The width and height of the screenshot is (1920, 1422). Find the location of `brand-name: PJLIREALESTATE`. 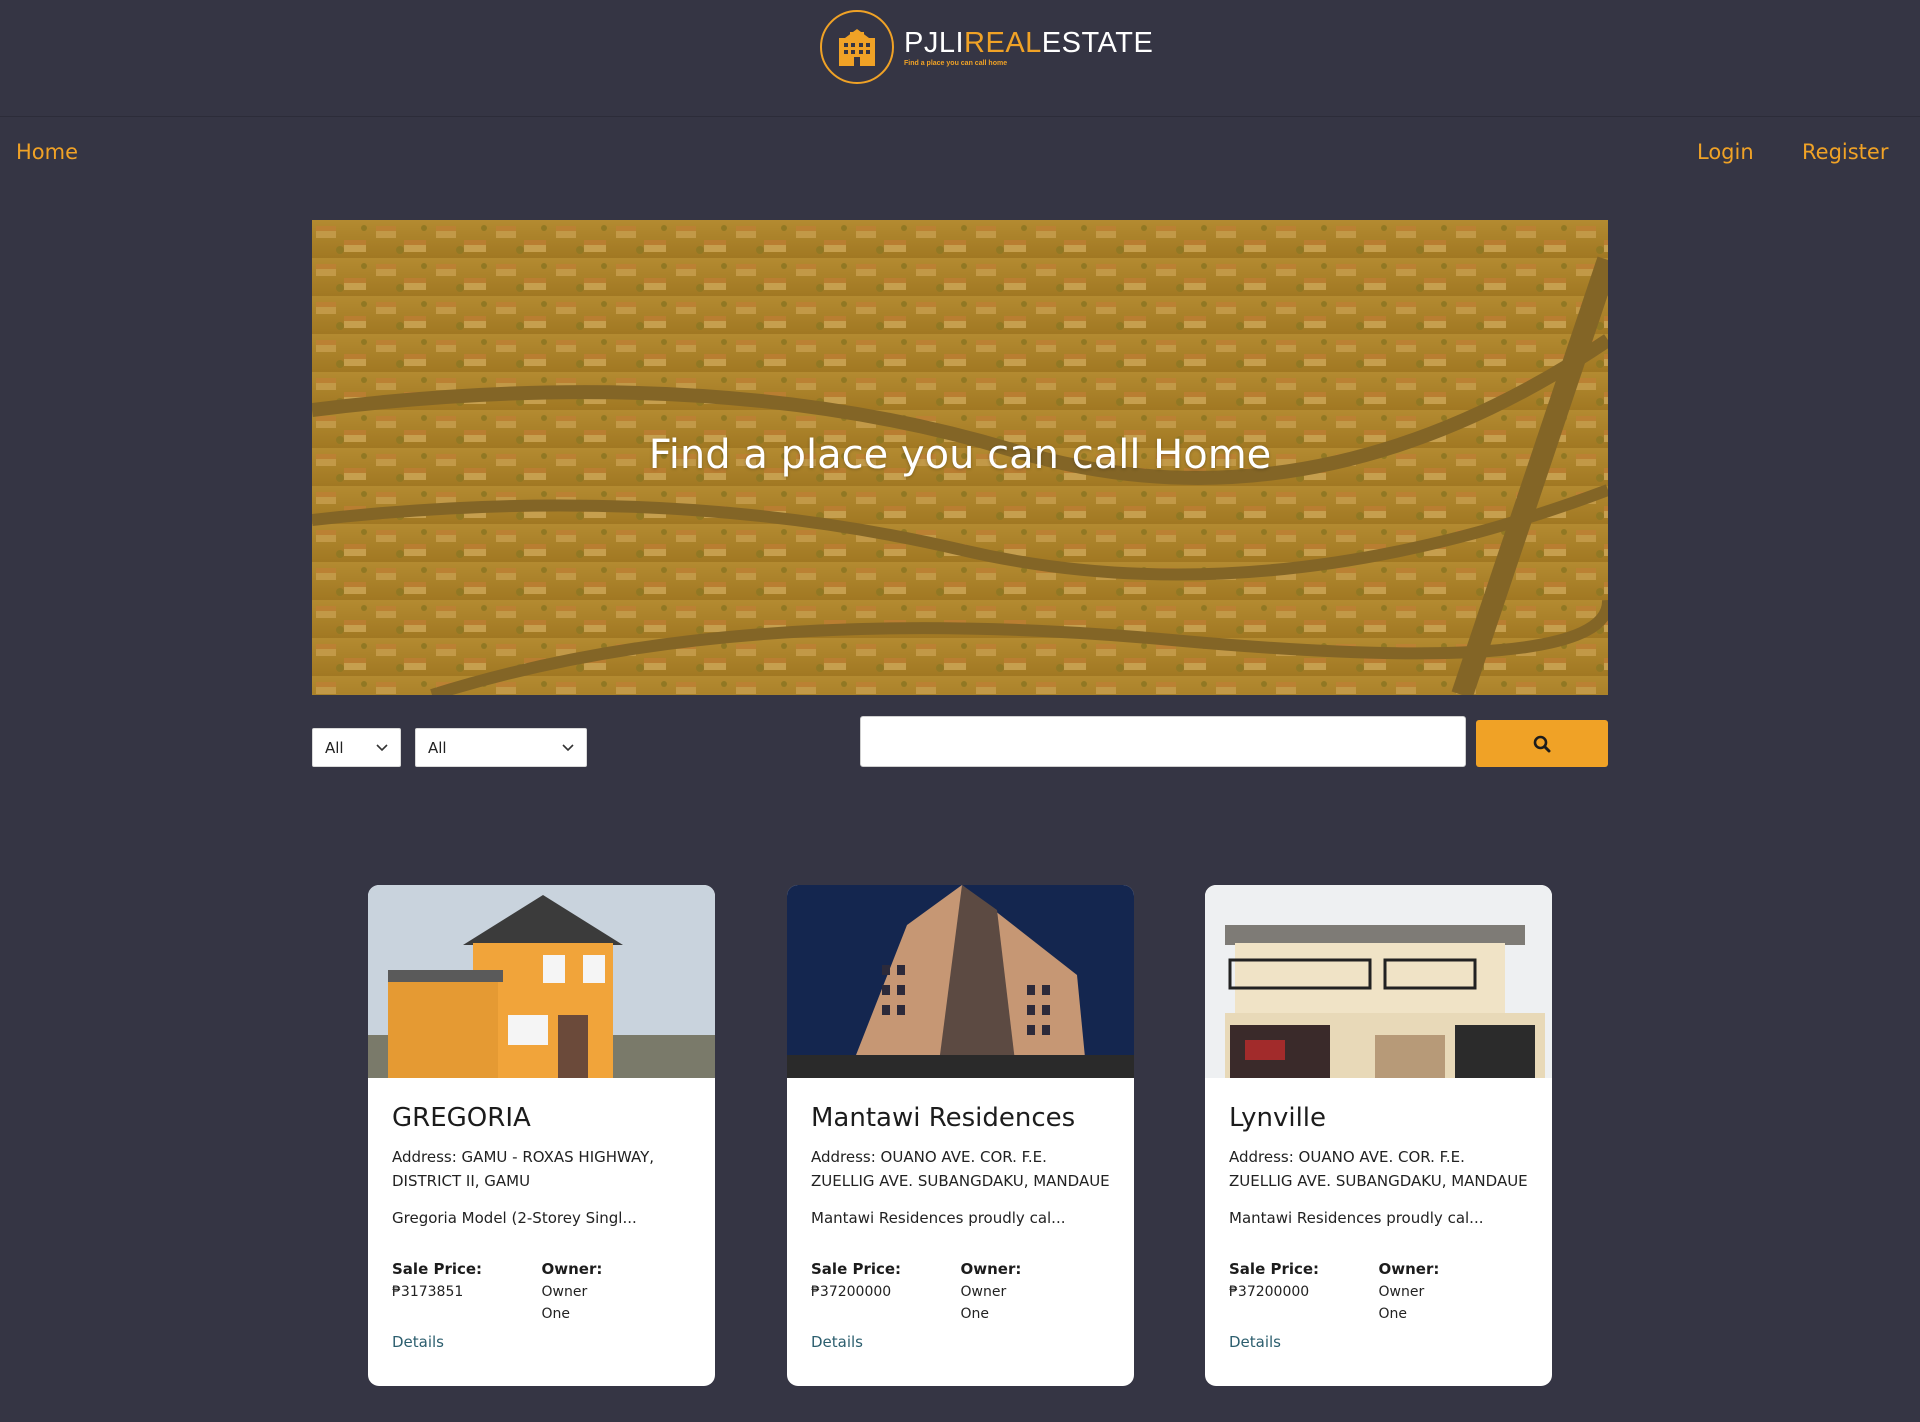

brand-name: PJLIREALESTATE is located at coordinates (1028, 43).